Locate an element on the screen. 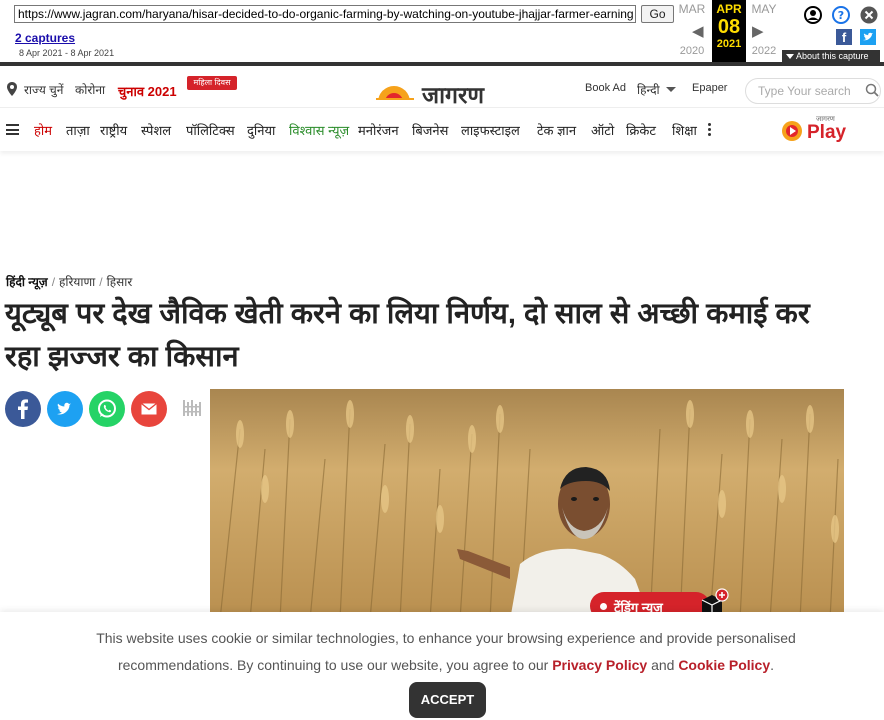 This screenshot has height=720, width=884. book-ad-link: Book Ad is located at coordinates (605, 88).